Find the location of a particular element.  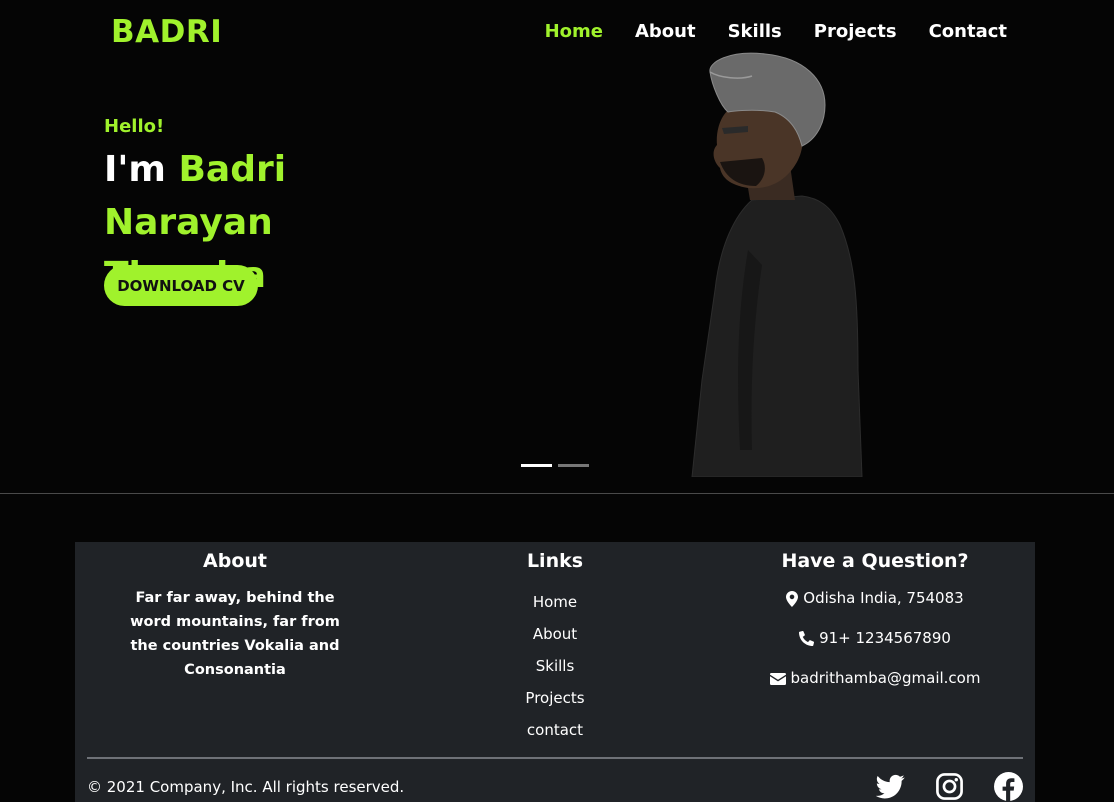

footer-links: Links Home About Skills Projects contact is located at coordinates (555, 648).